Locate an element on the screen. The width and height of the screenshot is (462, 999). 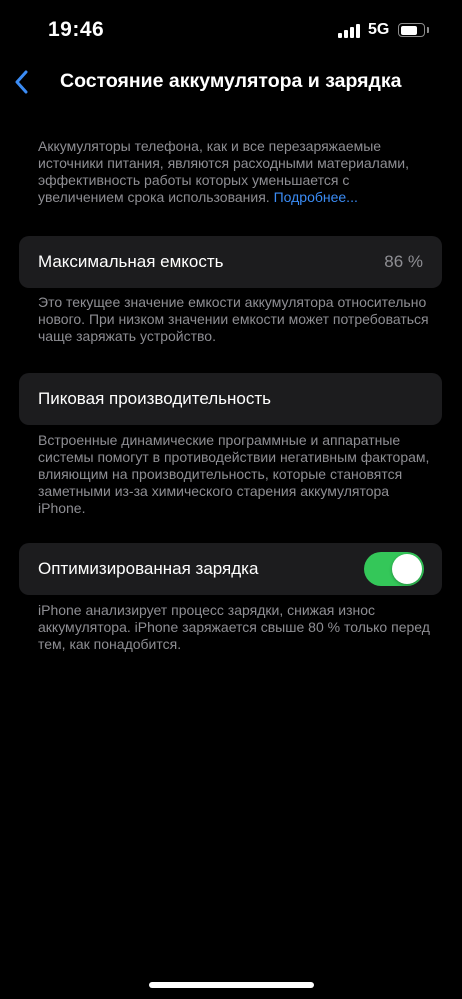
max-capacity-cell: Максимальная емкость 86 % is located at coordinates (230, 262).